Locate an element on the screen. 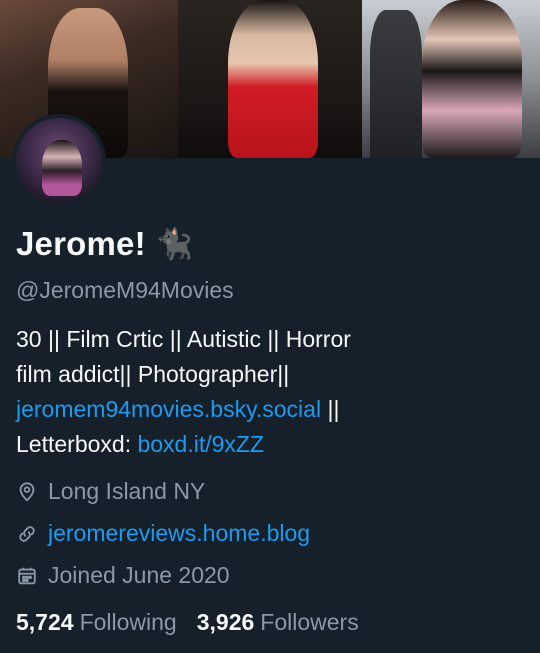 The image size is (540, 653). website-row: jeromereviews.home.blog is located at coordinates (163, 533).